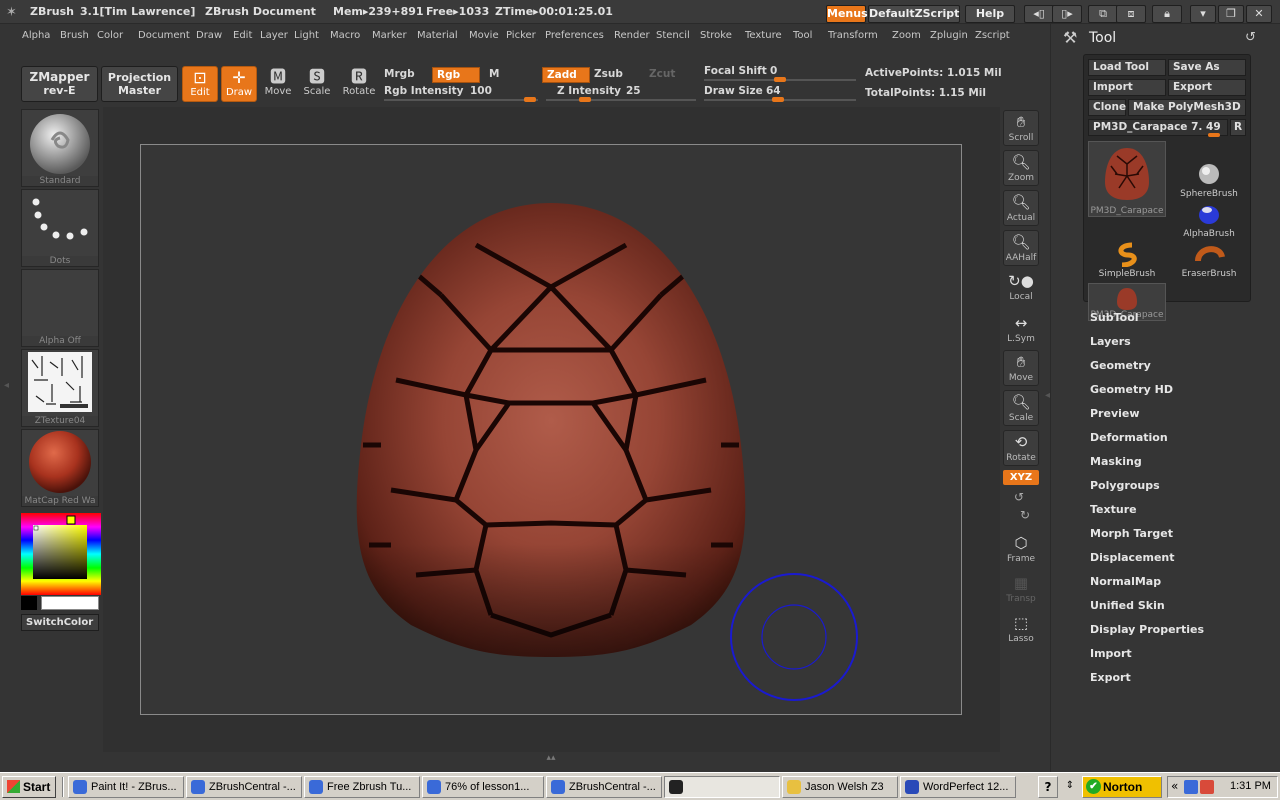 This screenshot has height=800, width=1280. I want to click on taskbar-task-6: Jason Welsh Z3, so click(840, 787).